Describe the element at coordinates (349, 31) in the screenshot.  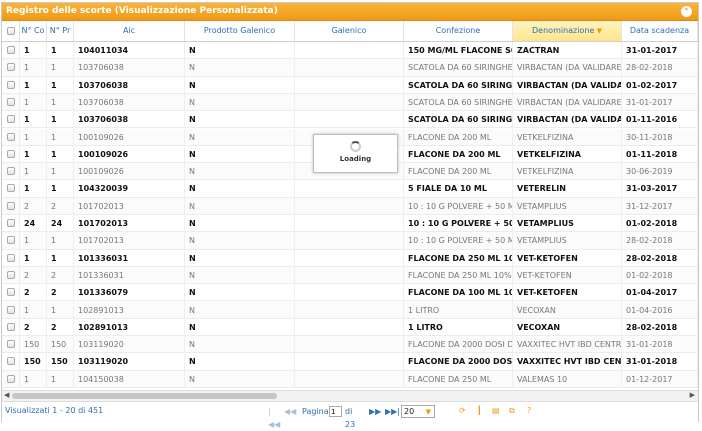
I see `column-header-galenico: Galenico` at that location.